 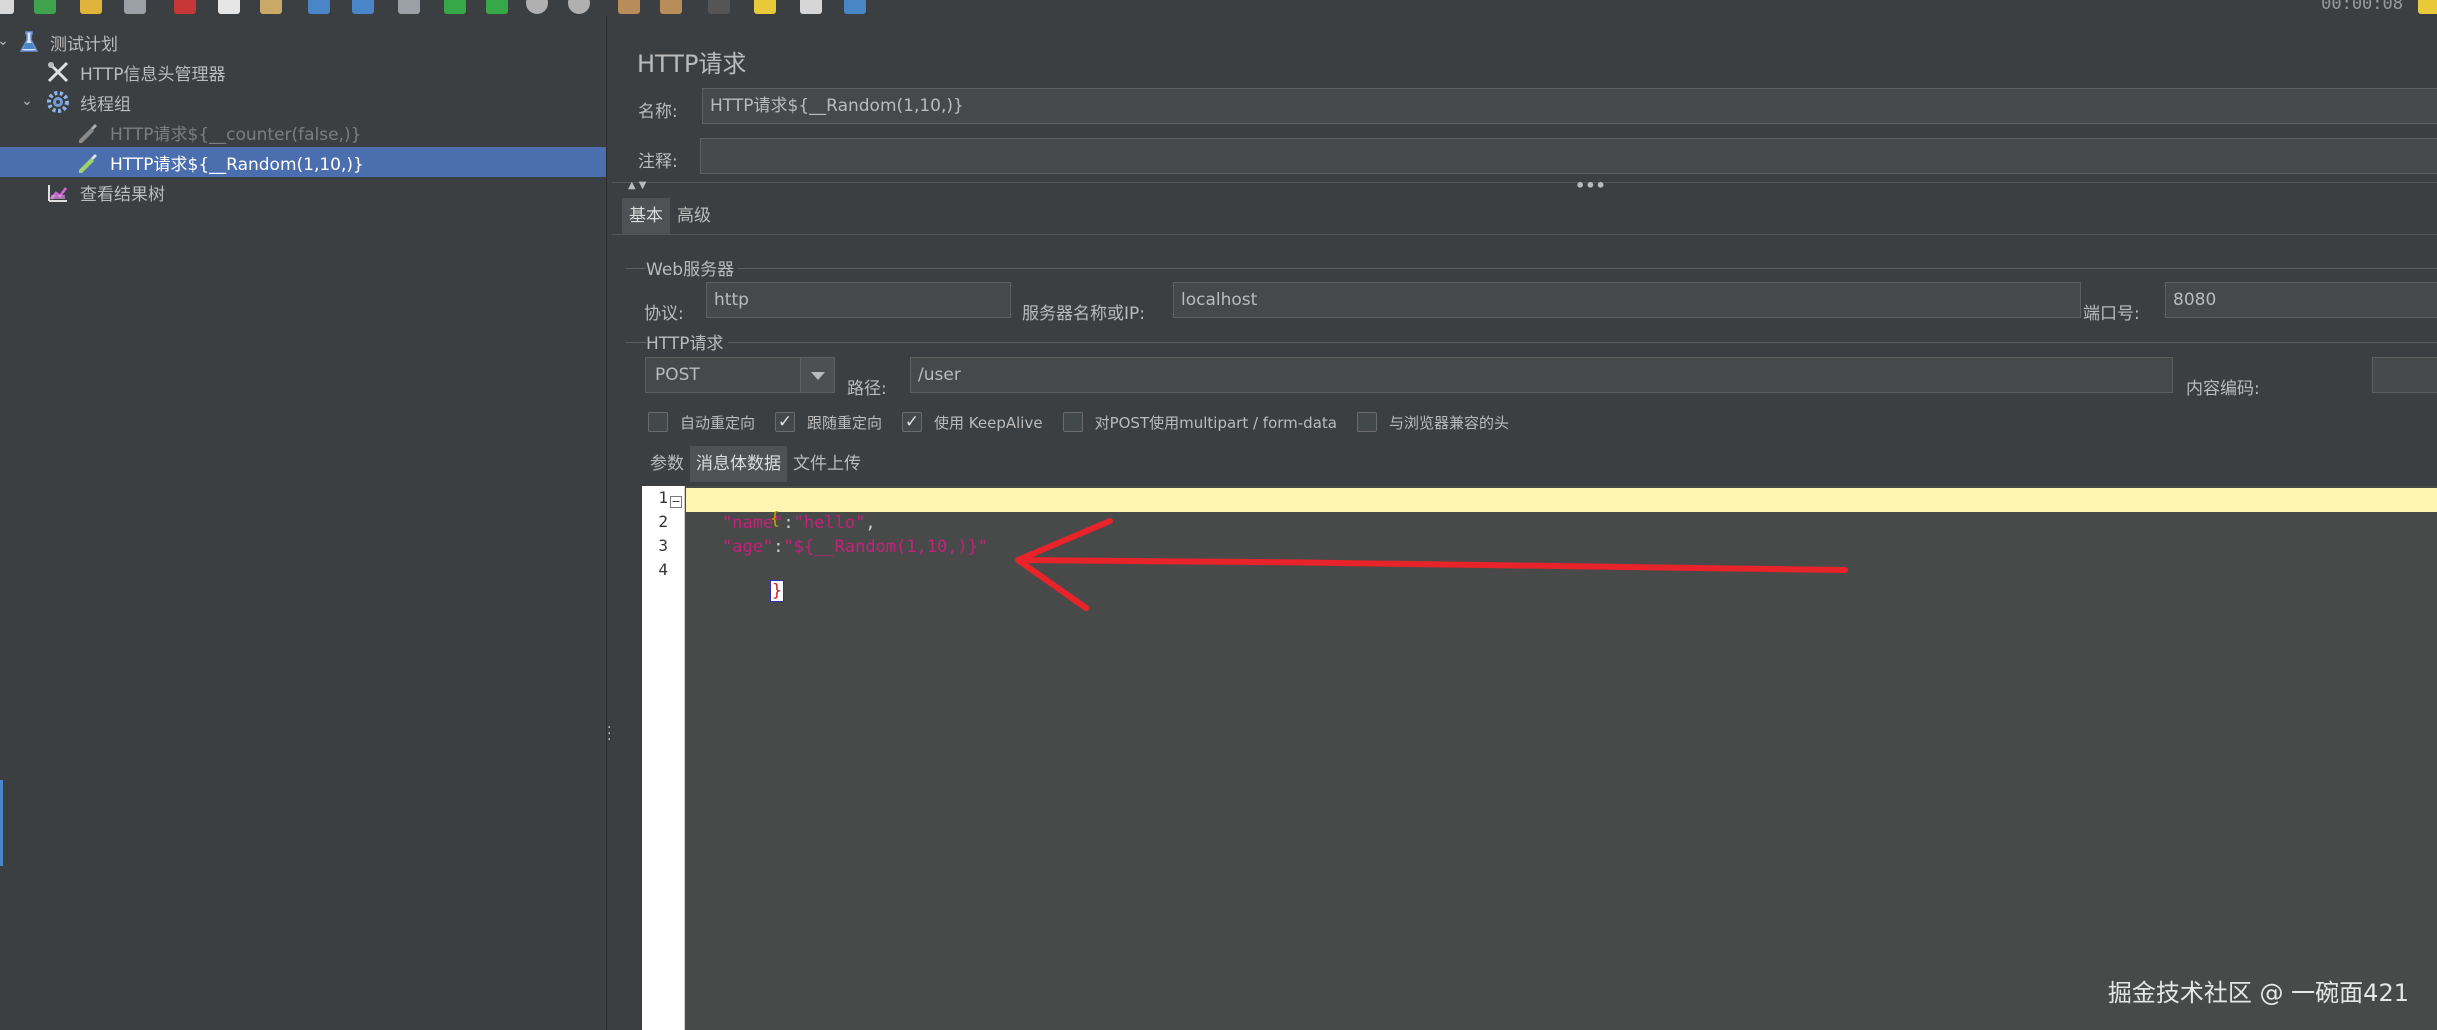 I want to click on web-server-group-title: Web服务器, so click(x=692, y=267).